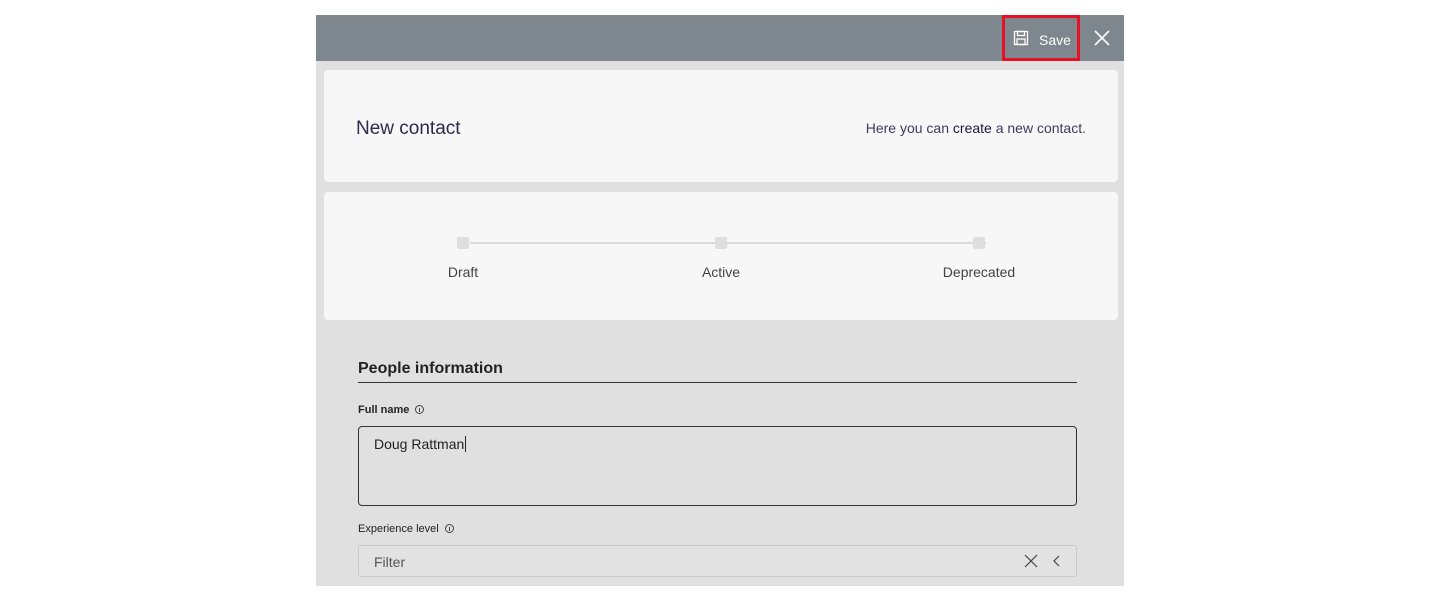 The height and width of the screenshot is (601, 1431). I want to click on experience-level-label: Experience level, so click(406, 529).